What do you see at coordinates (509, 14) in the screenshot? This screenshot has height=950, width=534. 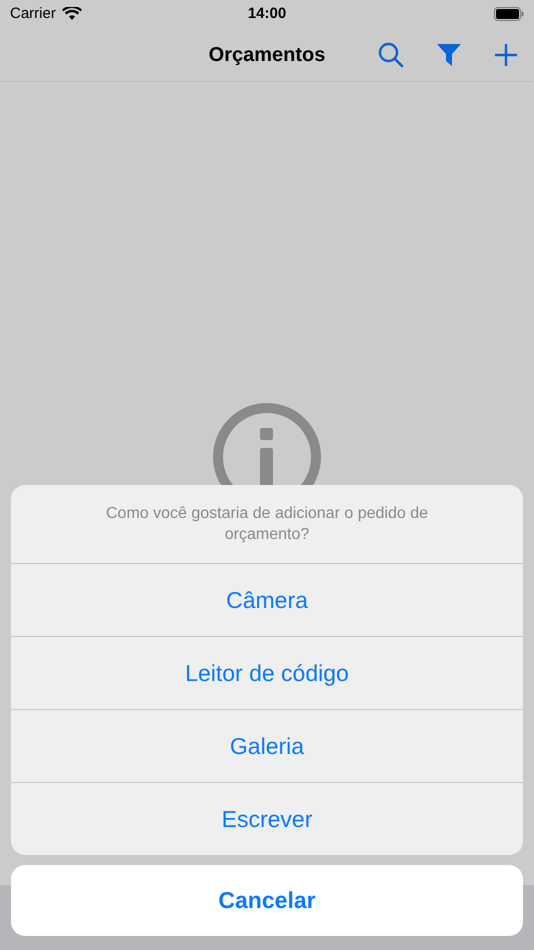 I see `battery-icon` at bounding box center [509, 14].